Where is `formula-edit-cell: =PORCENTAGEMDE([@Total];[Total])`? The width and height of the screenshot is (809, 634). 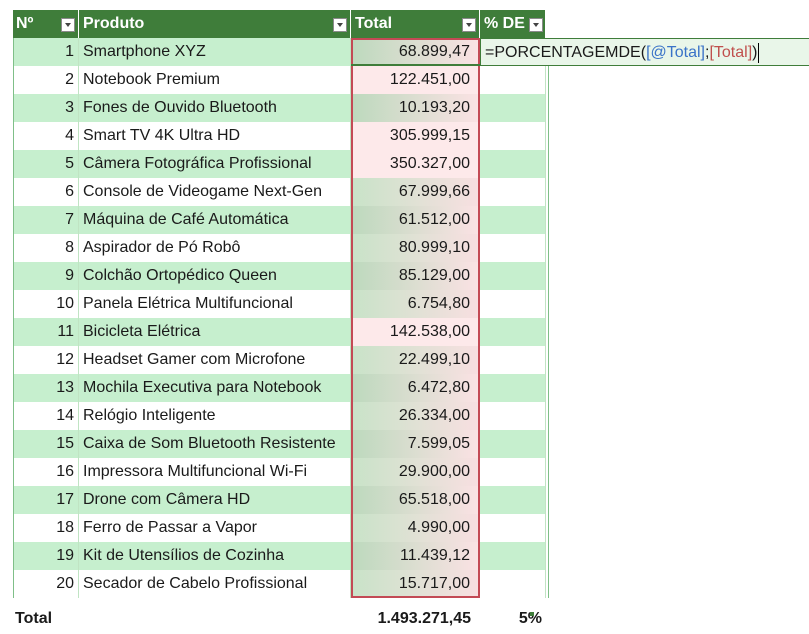
formula-edit-cell: =PORCENTAGEMDE([@Total];[Total]) is located at coordinates (644, 52).